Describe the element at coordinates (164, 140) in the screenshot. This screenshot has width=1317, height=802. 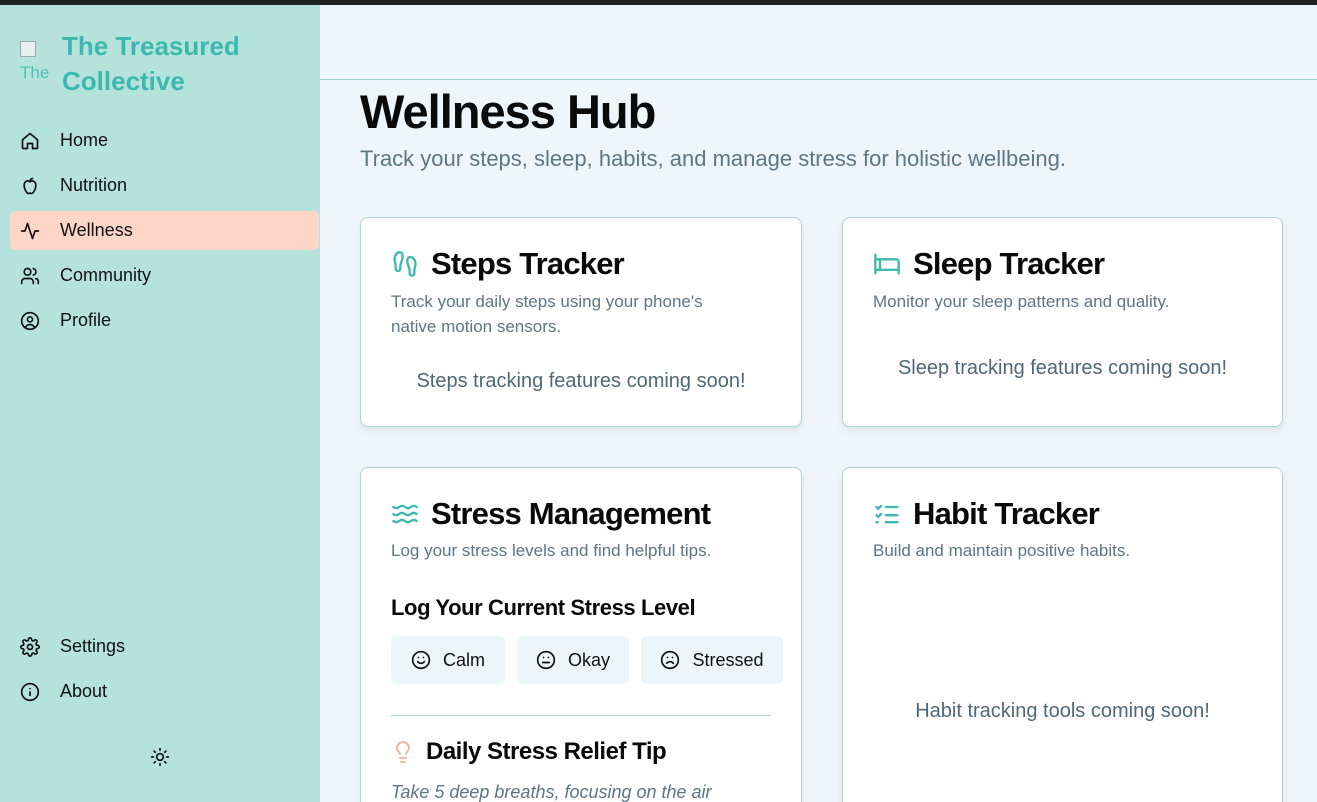
I see `sidebar-item-home: Home` at that location.